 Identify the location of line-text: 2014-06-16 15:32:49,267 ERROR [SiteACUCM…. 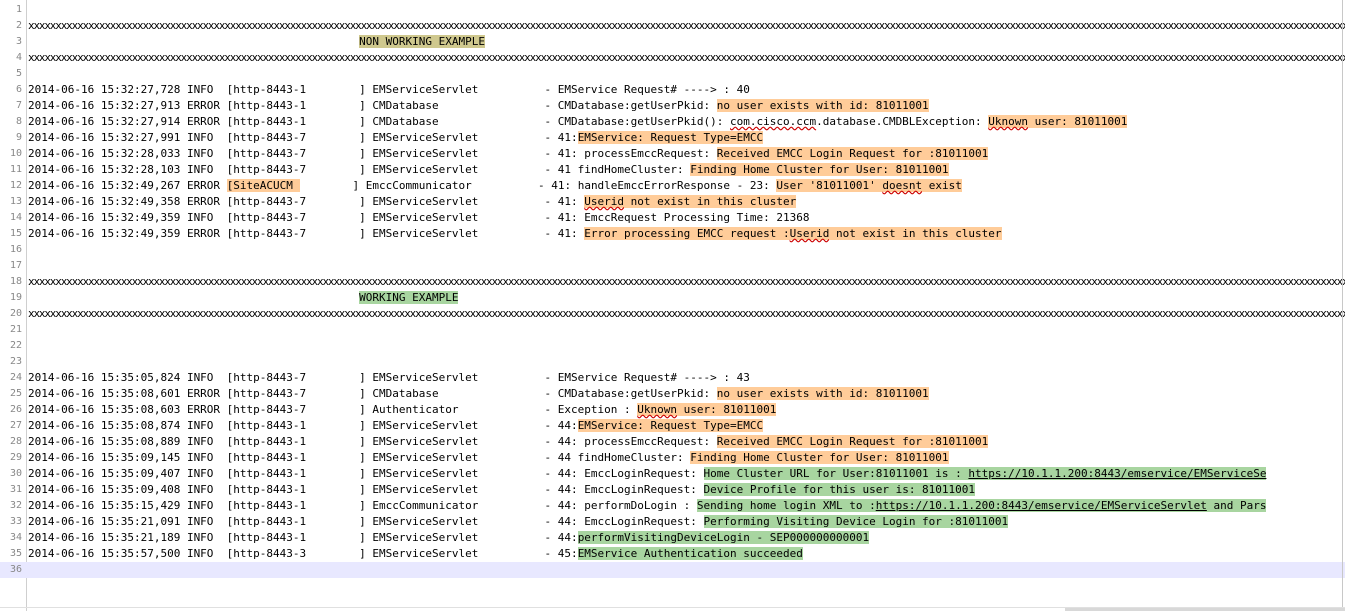
(495, 186).